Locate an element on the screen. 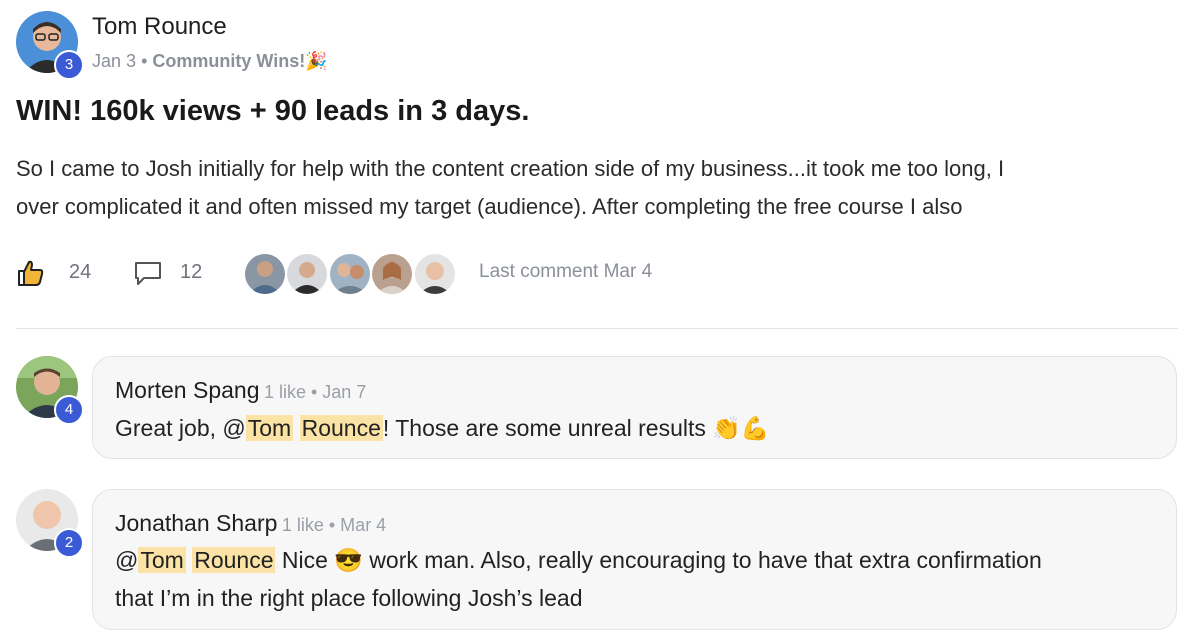 The width and height of the screenshot is (1200, 642). post-author-name: Tom Rounce is located at coordinates (159, 27).